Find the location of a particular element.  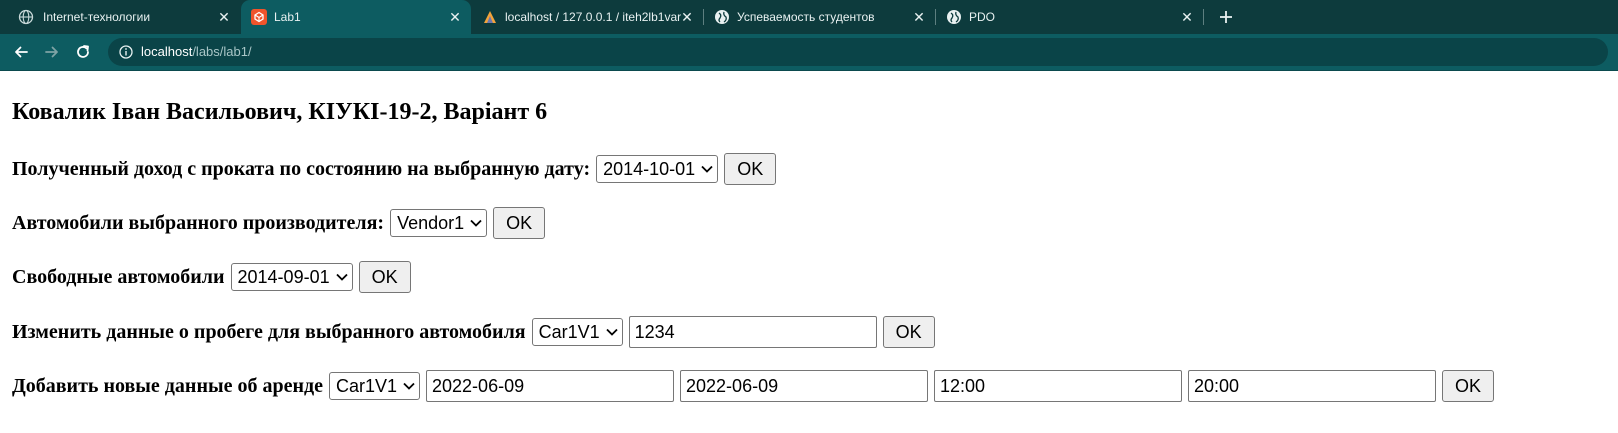

tab-separator is located at coordinates (1203, 17).